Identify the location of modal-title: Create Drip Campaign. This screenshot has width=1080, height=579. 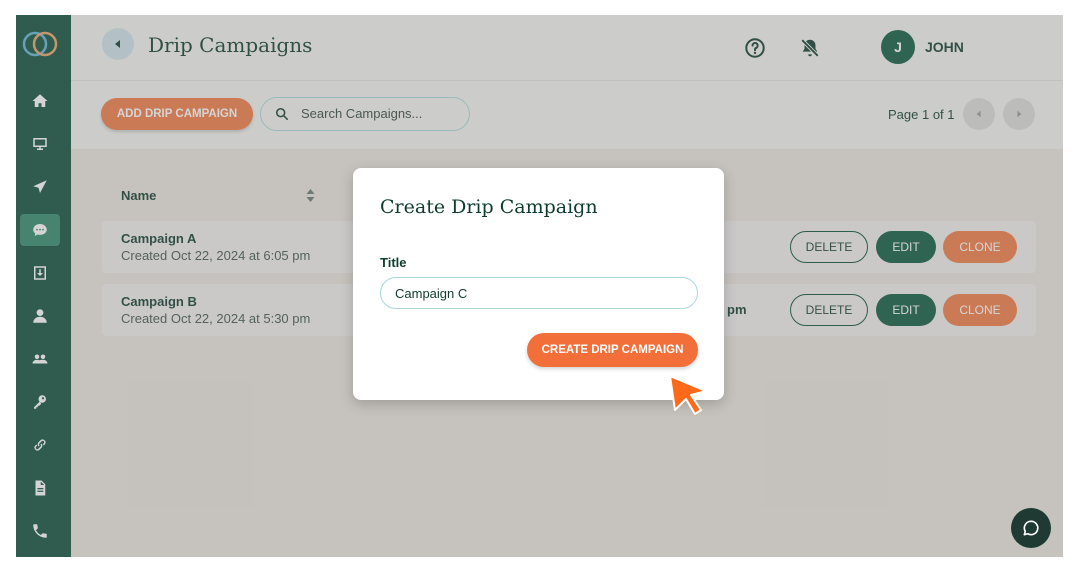
(489, 207).